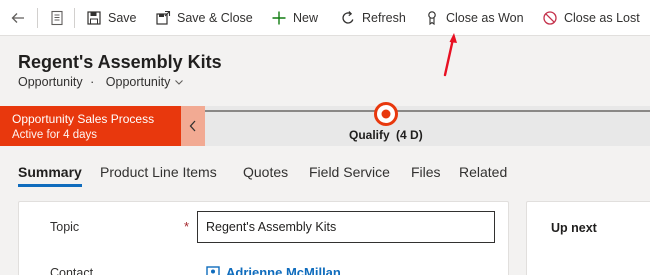  I want to click on save-label: Save, so click(122, 18).